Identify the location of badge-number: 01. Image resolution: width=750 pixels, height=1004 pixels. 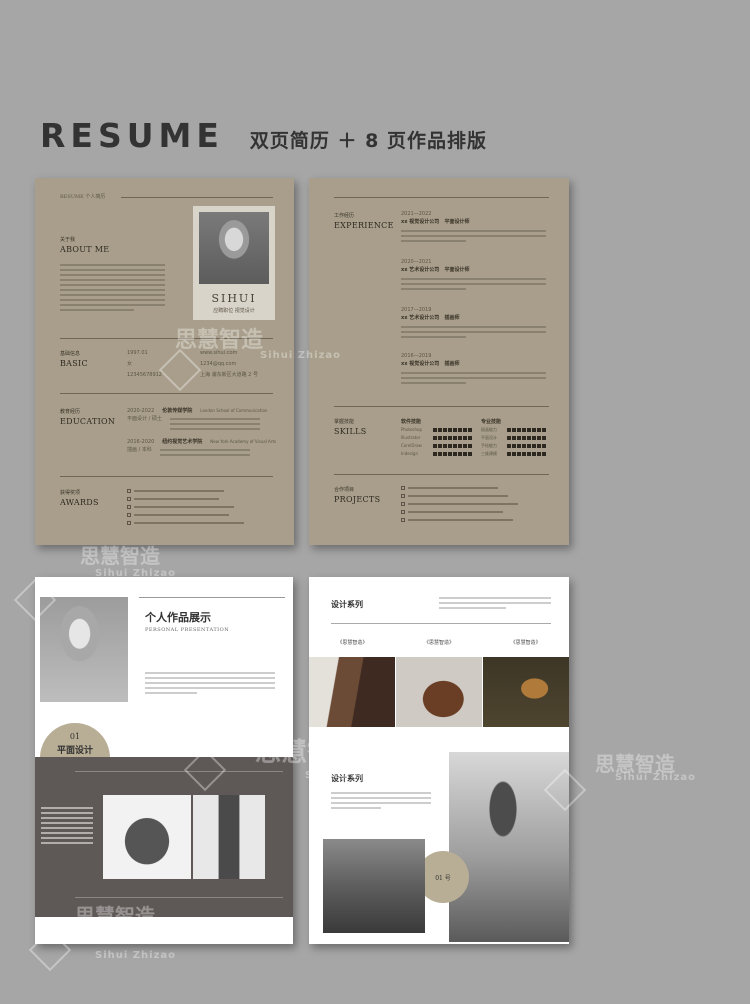
(75, 736).